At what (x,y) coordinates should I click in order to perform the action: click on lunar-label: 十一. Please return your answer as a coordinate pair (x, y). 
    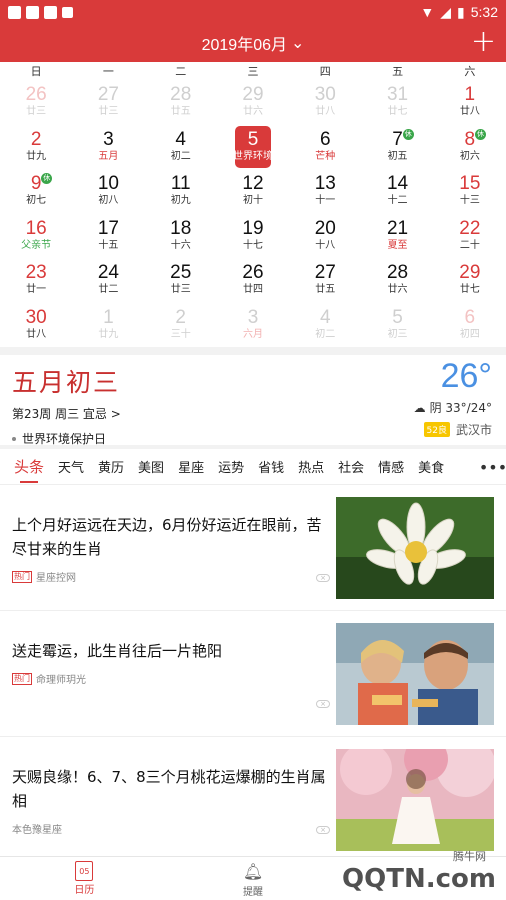
    Looking at the image, I should click on (325, 200).